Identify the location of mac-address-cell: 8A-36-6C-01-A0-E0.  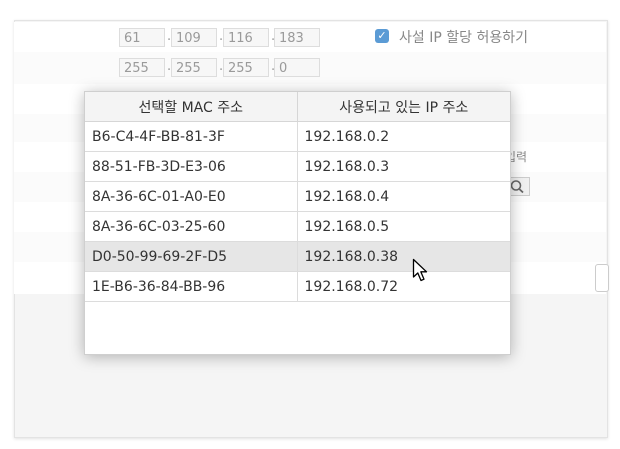
(191, 196).